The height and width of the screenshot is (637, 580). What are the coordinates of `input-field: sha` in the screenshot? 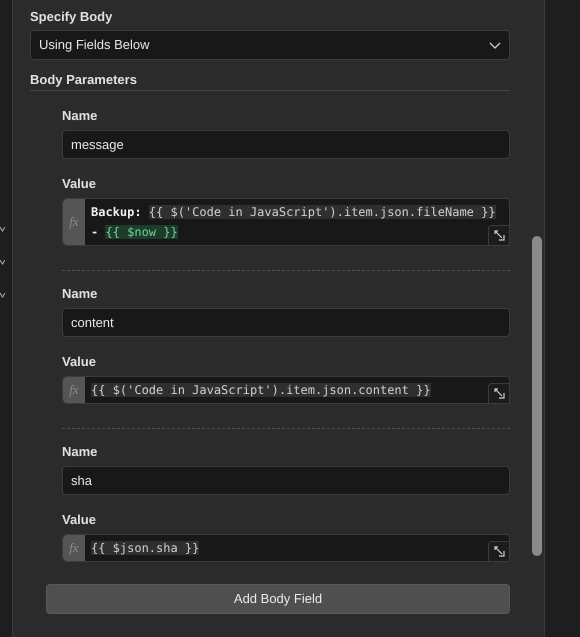 It's located at (286, 480).